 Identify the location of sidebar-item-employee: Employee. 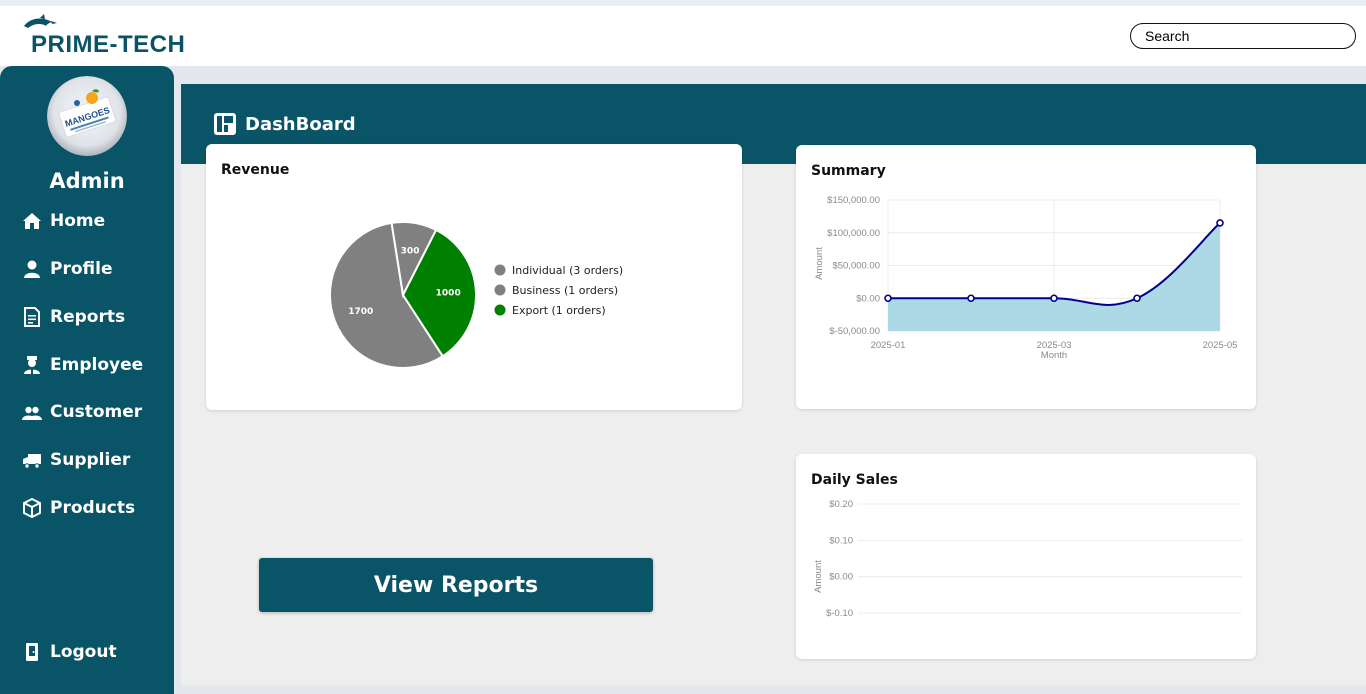
(82, 365).